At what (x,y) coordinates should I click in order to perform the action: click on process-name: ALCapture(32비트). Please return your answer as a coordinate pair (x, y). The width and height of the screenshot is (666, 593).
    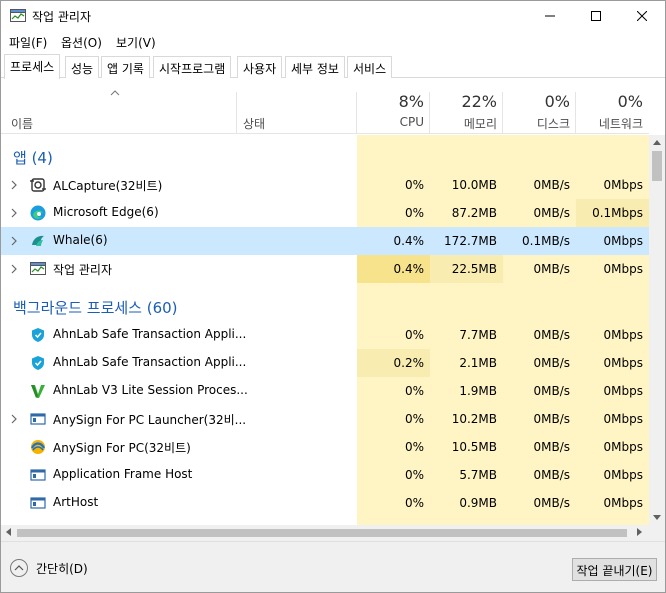
    Looking at the image, I should click on (108, 186).